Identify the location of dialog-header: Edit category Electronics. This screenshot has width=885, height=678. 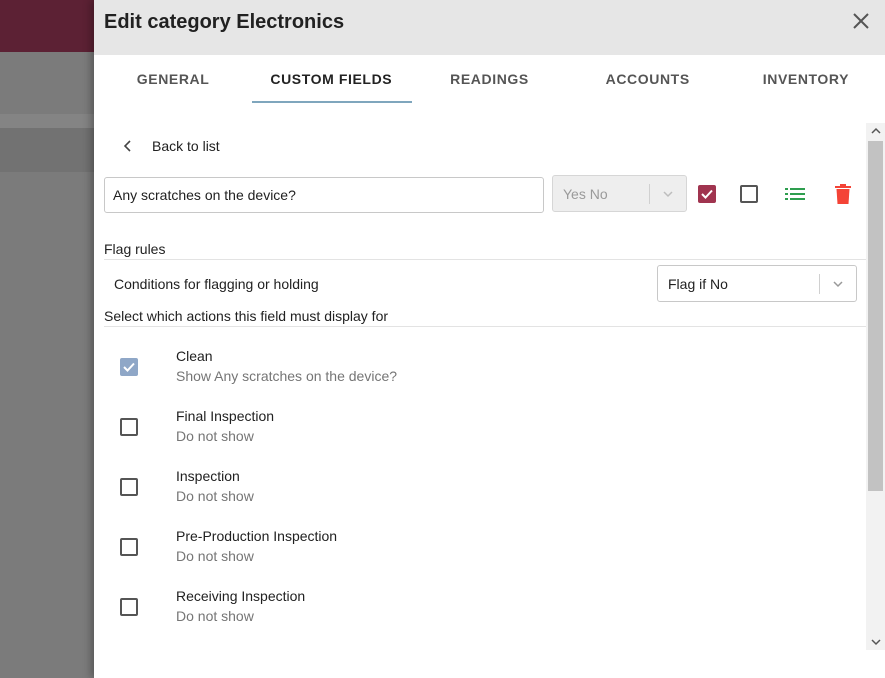
(489, 27).